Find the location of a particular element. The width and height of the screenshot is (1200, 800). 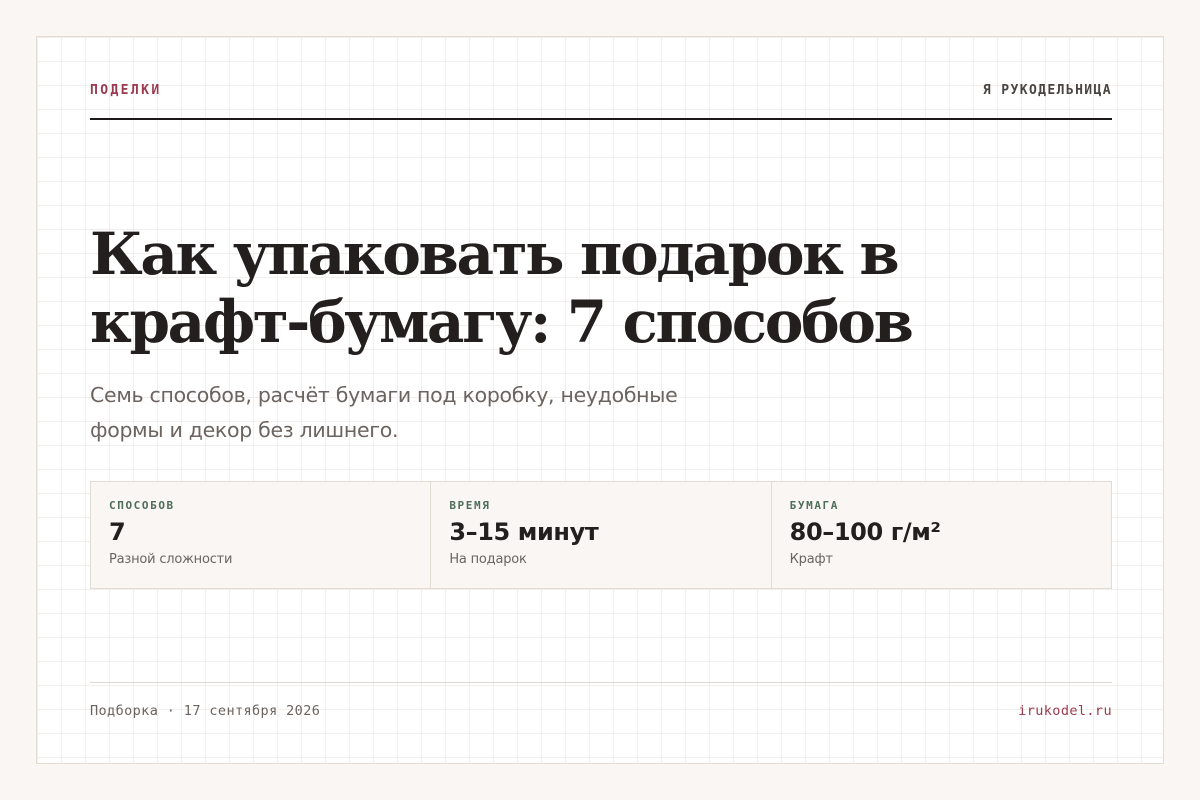

article-footer: Подборка · 17 сентября 2026 irukodel.ru is located at coordinates (601, 707).